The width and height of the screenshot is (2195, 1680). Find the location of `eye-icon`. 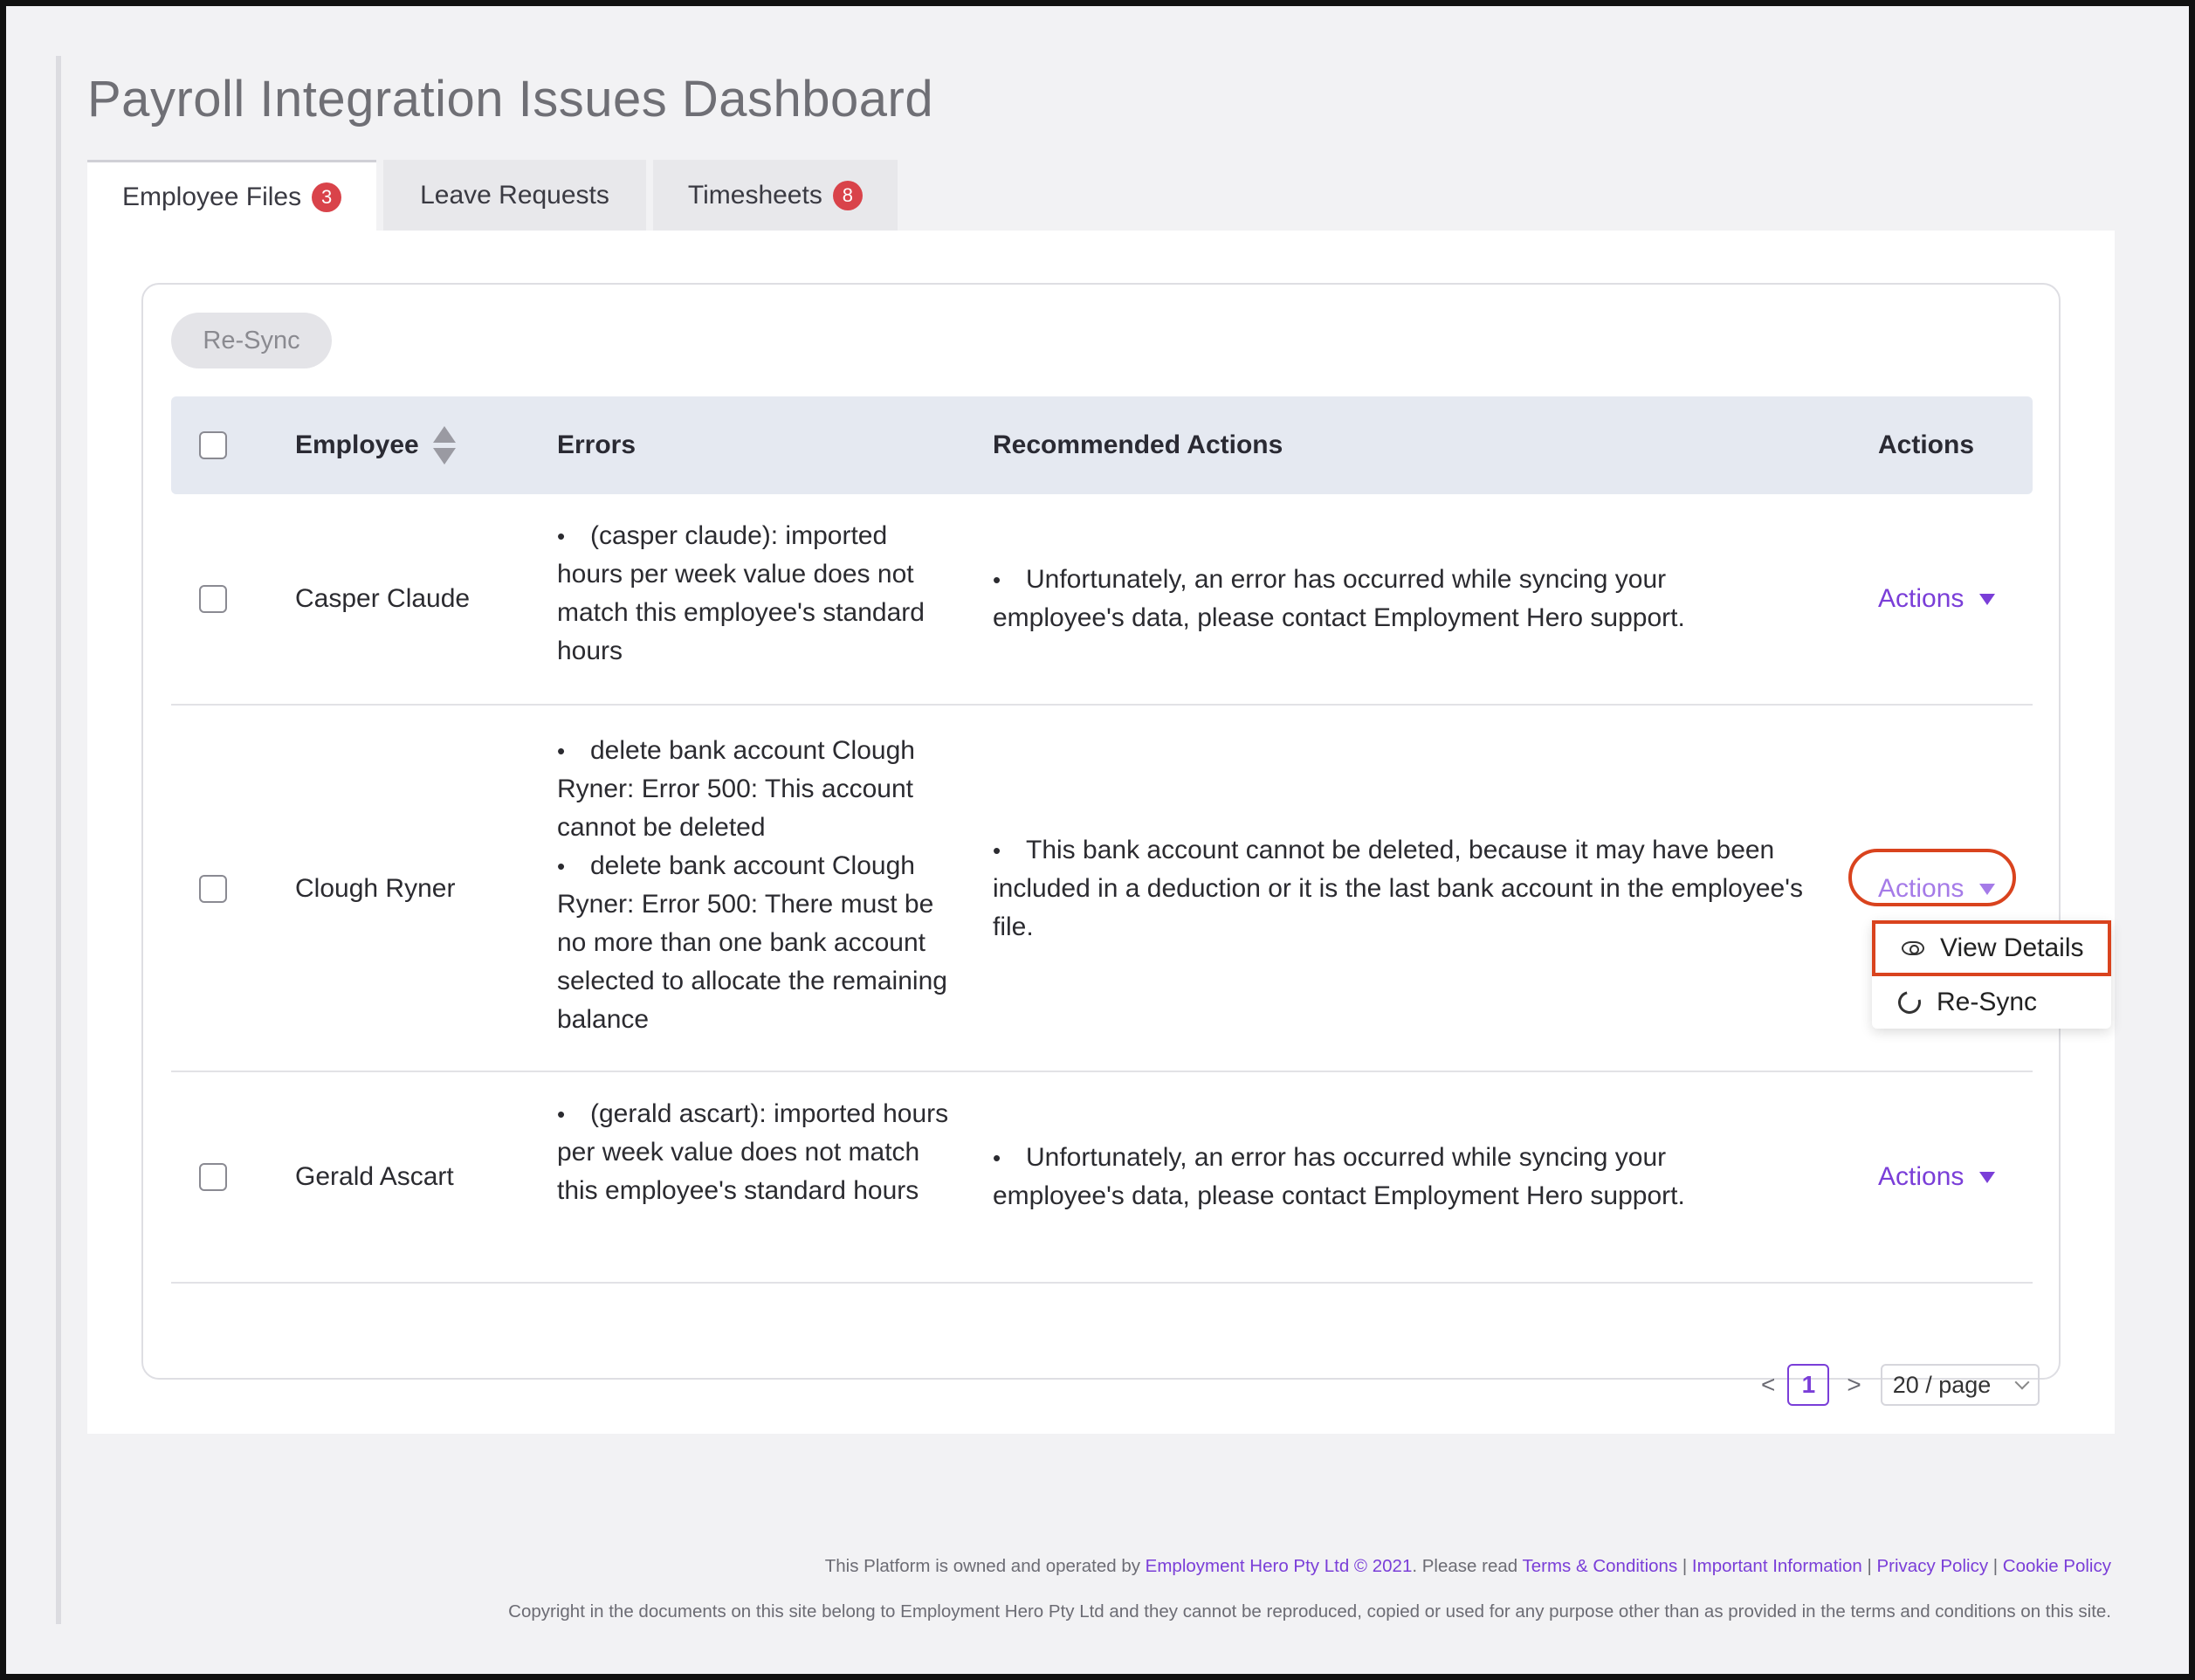

eye-icon is located at coordinates (1913, 948).